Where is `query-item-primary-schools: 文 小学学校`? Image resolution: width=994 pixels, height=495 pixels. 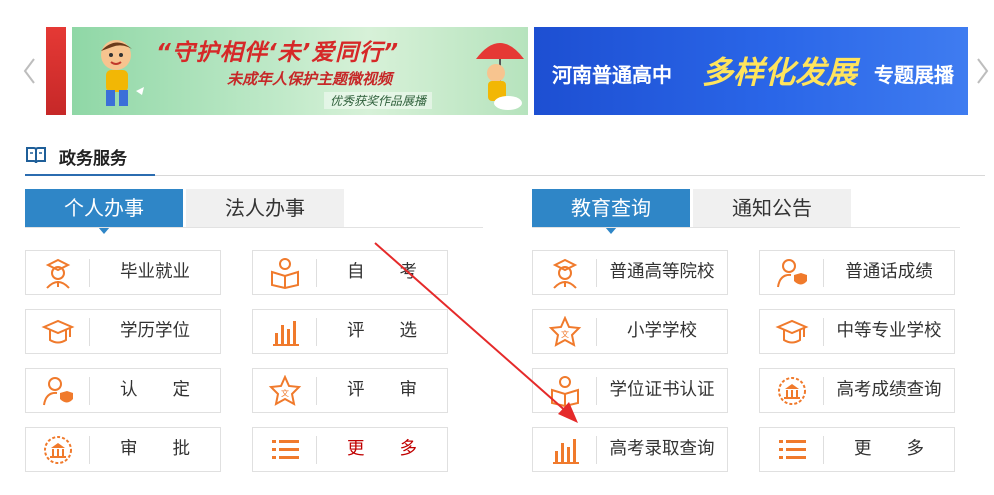 query-item-primary-schools: 文 小学学校 is located at coordinates (630, 331).